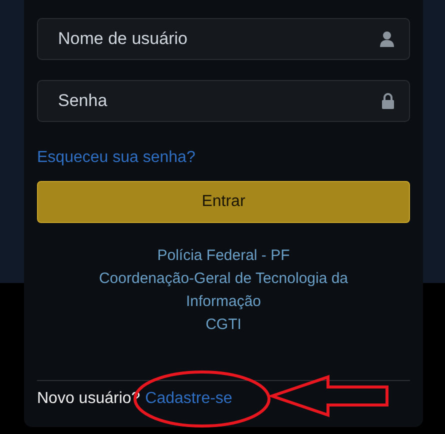 The height and width of the screenshot is (434, 445). I want to click on register-link: Cadastre-se, so click(188, 399).